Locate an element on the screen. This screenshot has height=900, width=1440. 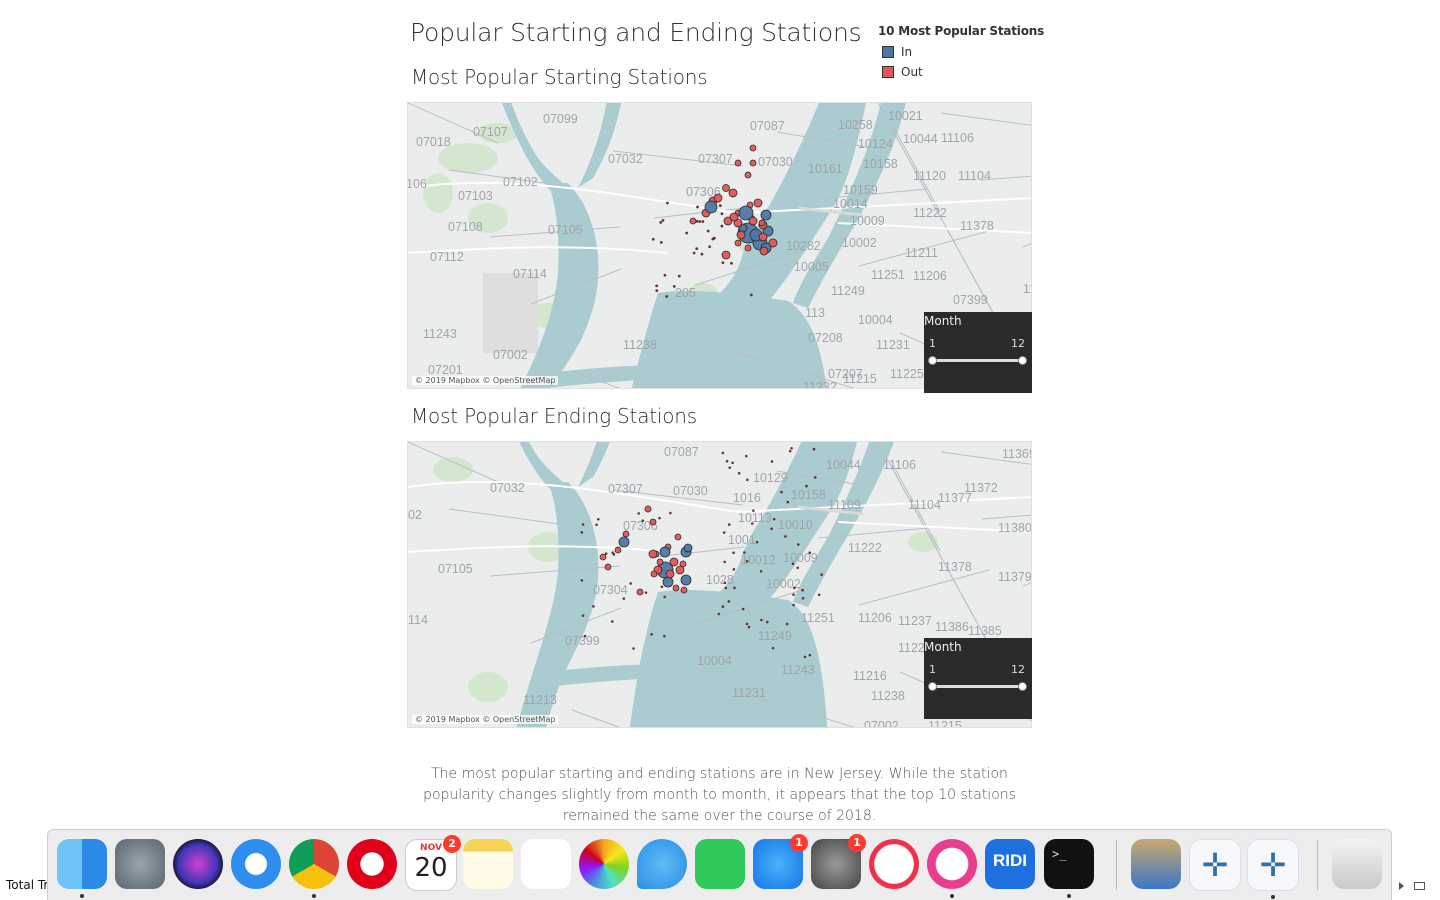
system-preferences-icon: 1 is located at coordinates (838, 861).